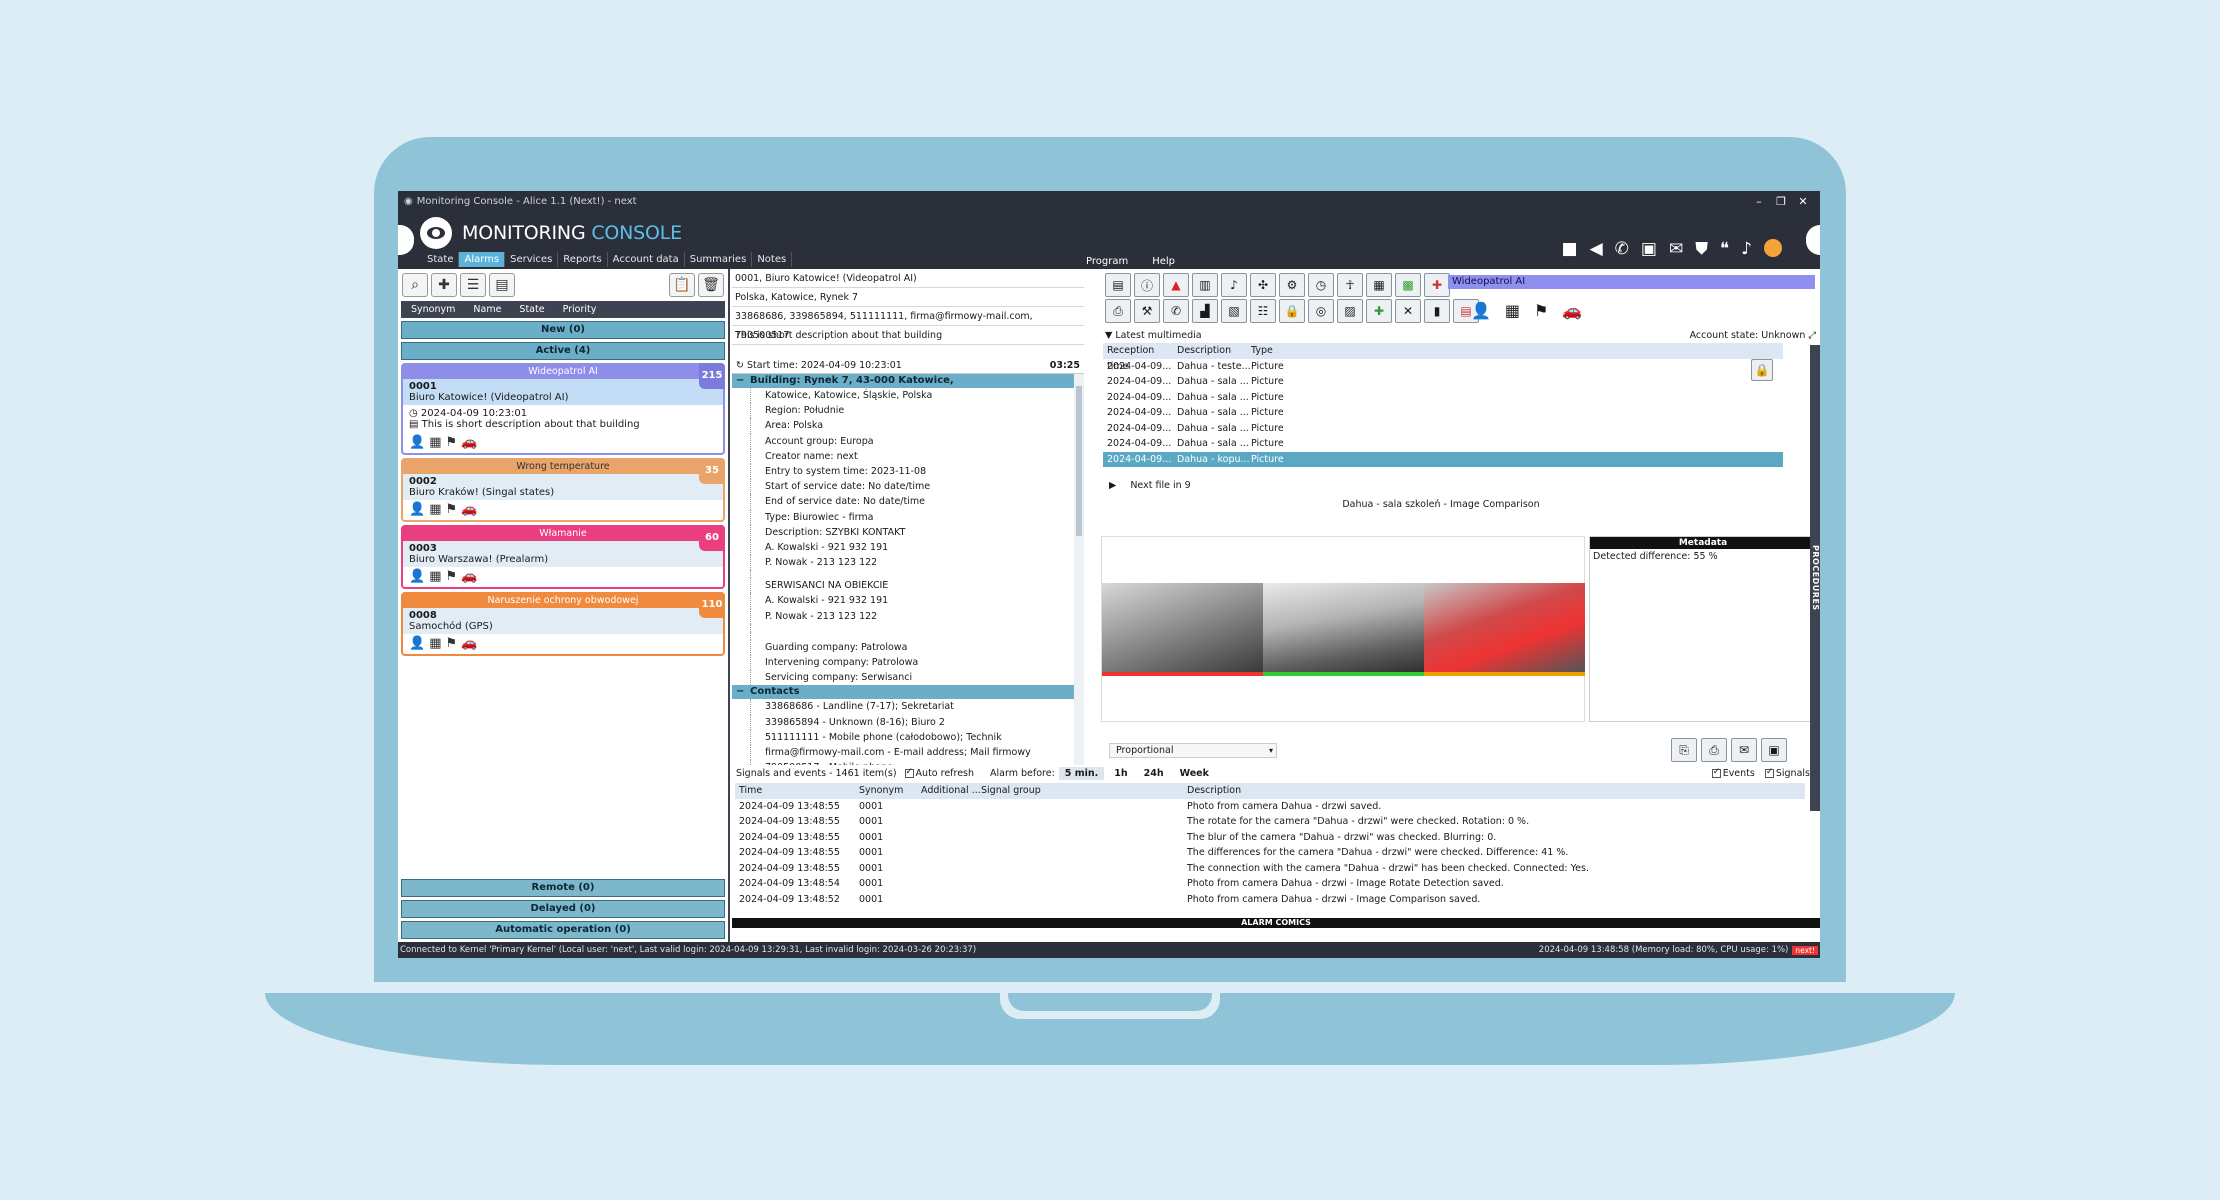 This screenshot has width=2220, height=1200. I want to click on tab-summaries: Summaries, so click(719, 259).